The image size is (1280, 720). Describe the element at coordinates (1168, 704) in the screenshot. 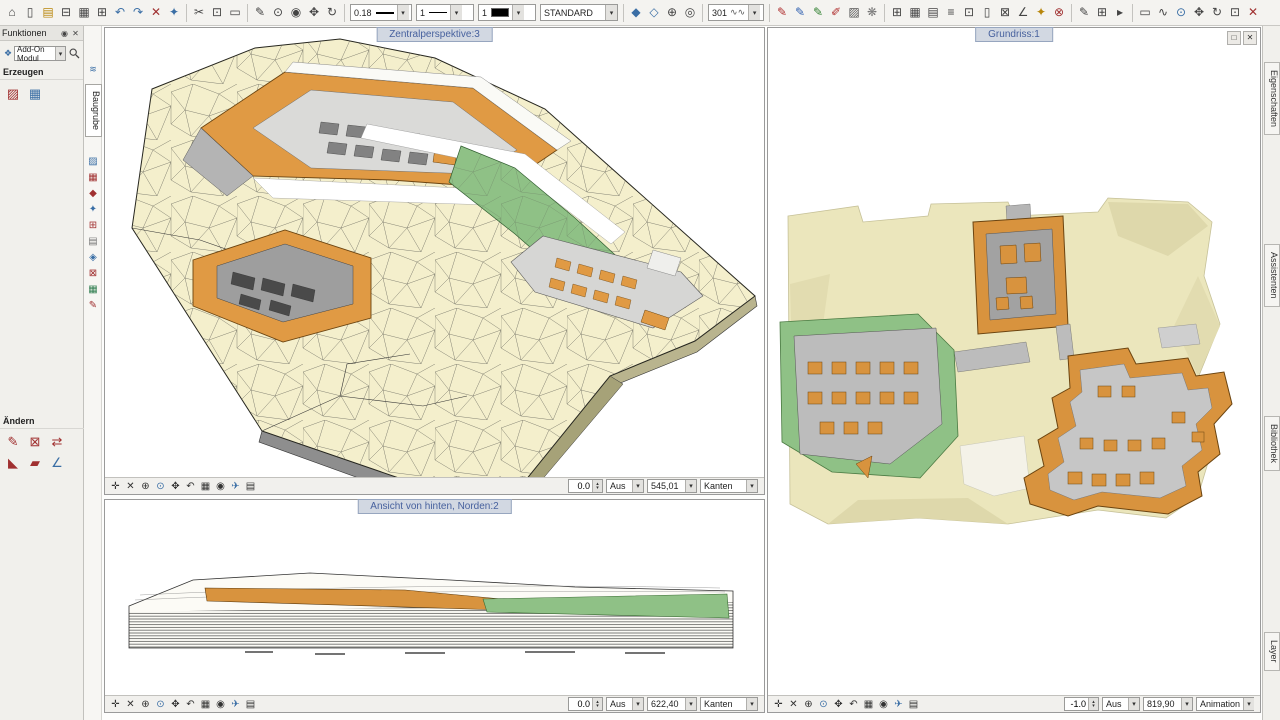

I see `elevation-dropdown: 819,90` at that location.